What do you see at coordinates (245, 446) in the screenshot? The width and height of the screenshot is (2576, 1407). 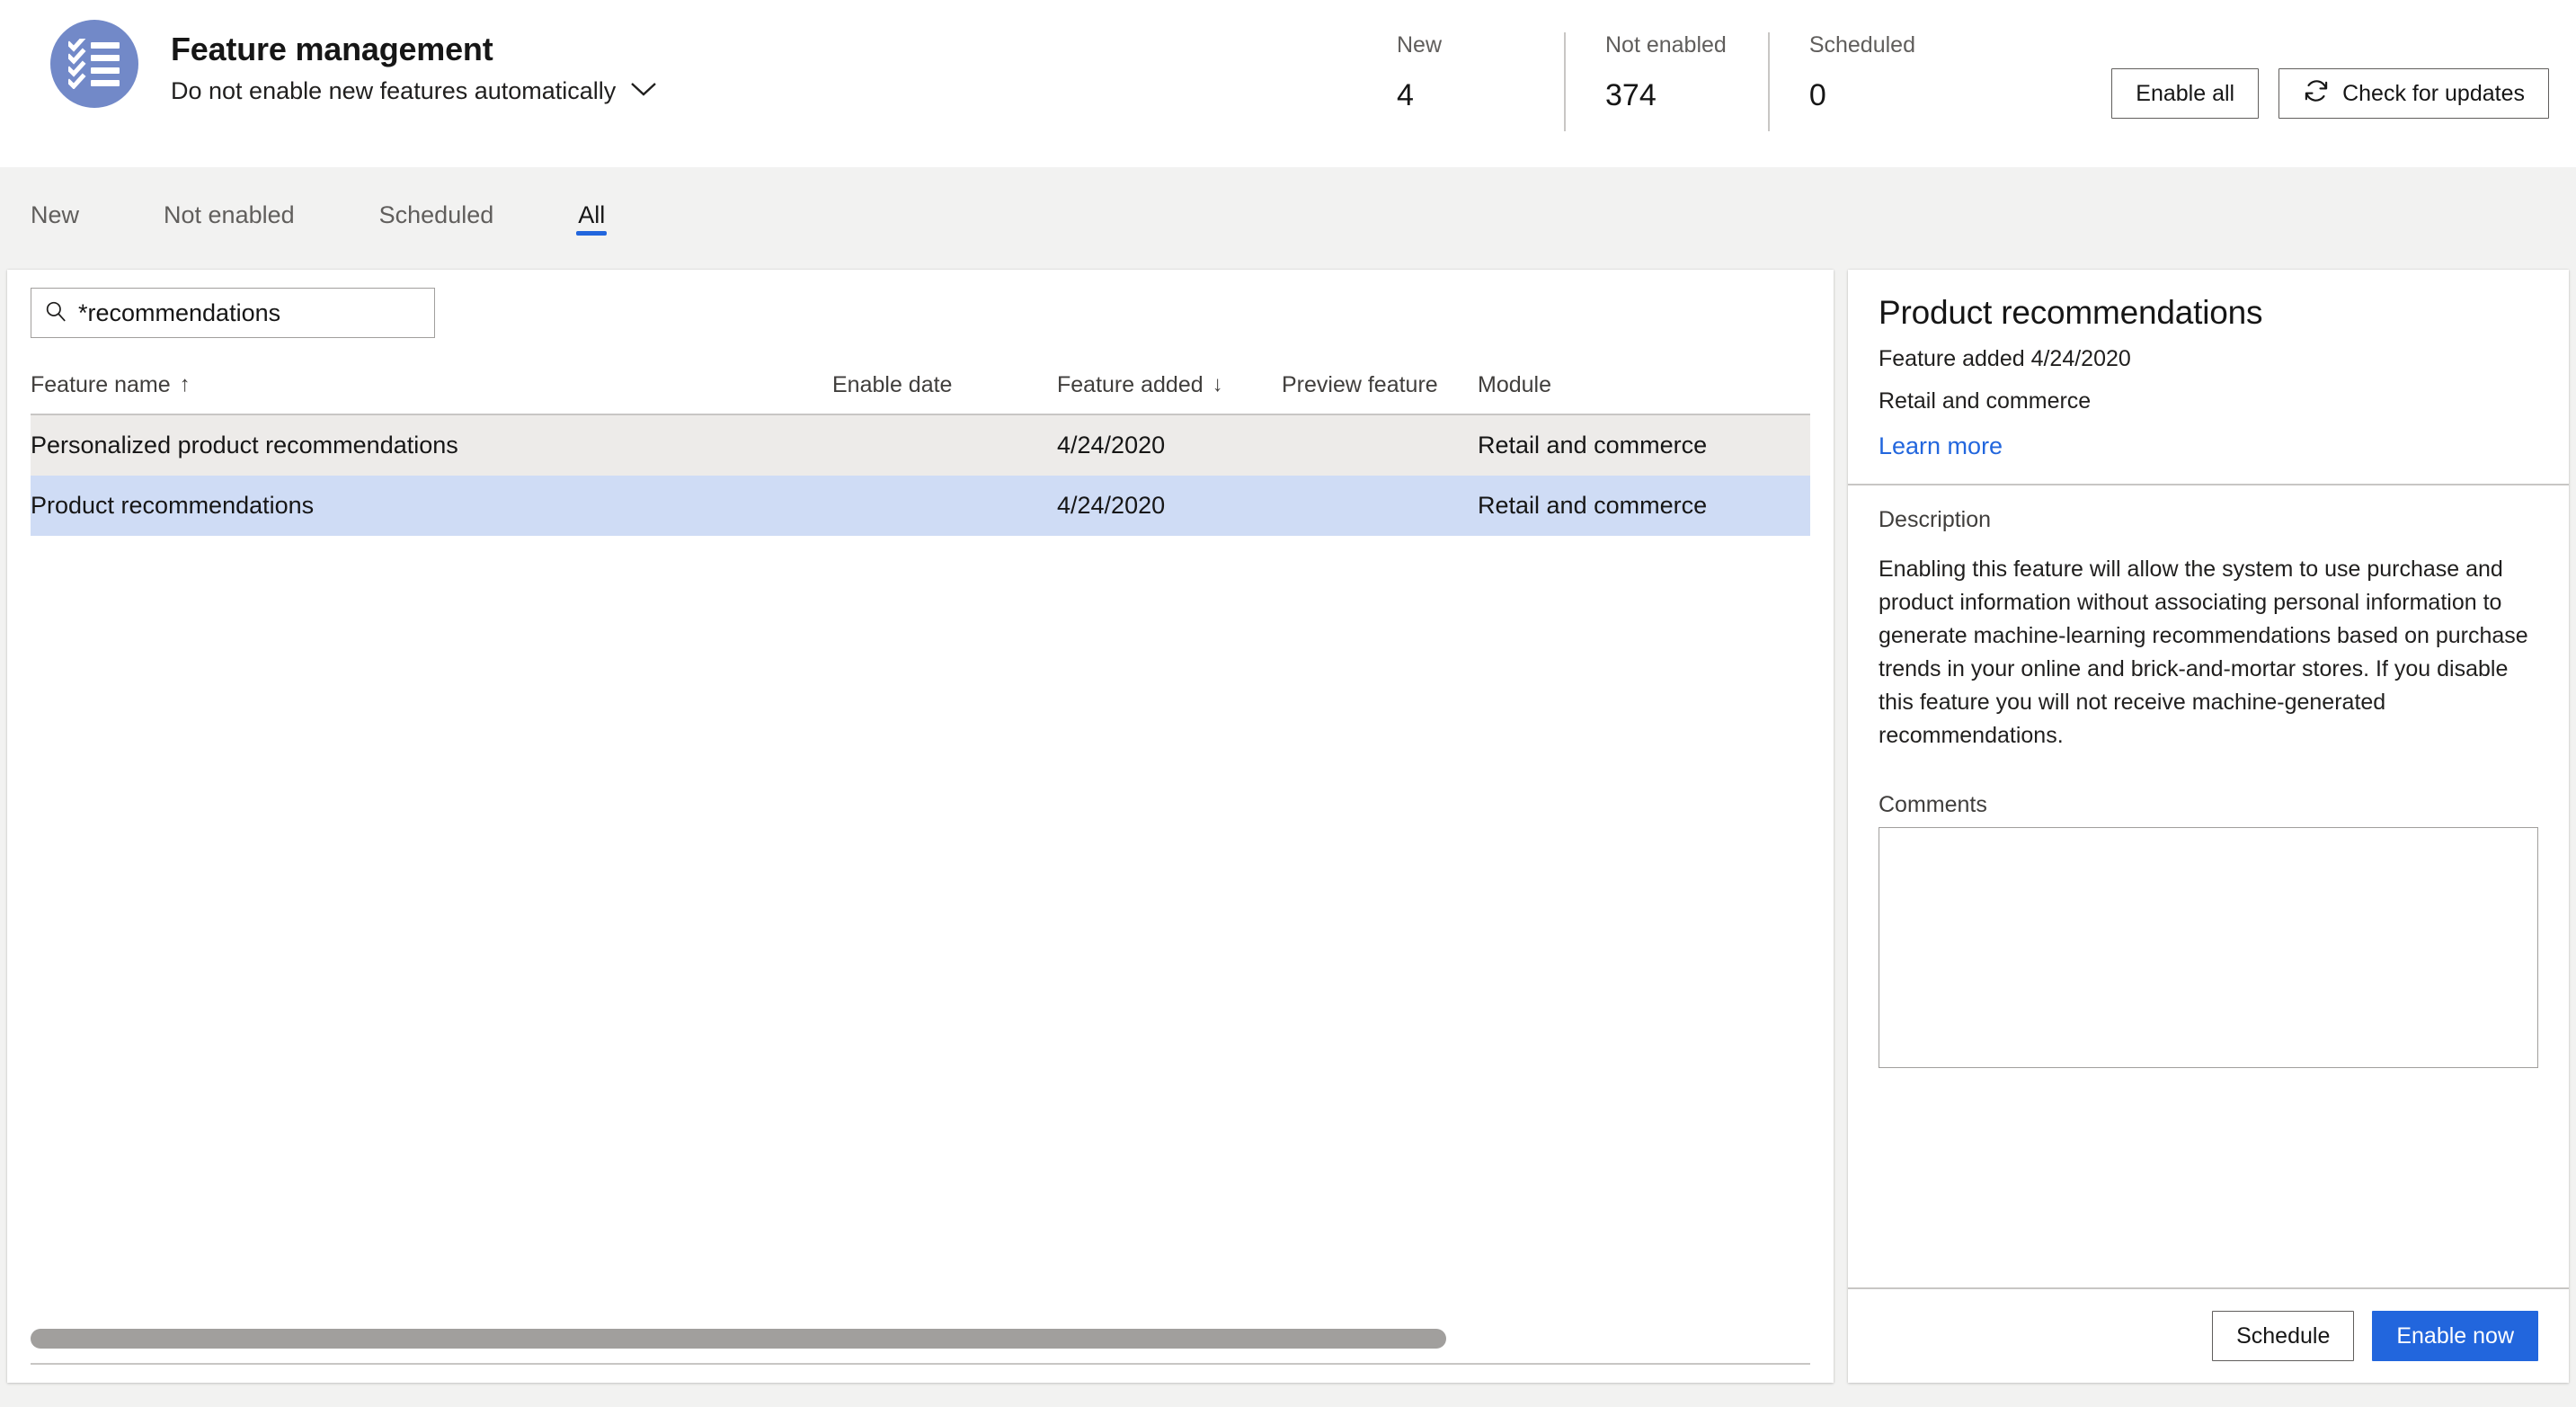 I see `cell-feature-name: Personalized product recommendations` at bounding box center [245, 446].